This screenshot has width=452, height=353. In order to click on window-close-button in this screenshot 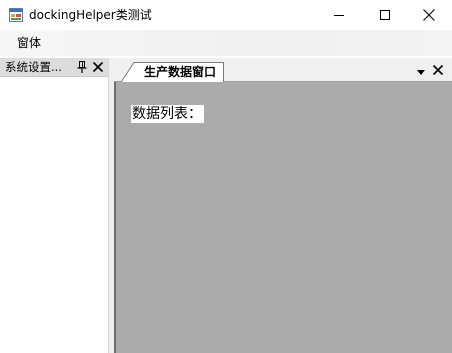, I will do `click(429, 15)`.